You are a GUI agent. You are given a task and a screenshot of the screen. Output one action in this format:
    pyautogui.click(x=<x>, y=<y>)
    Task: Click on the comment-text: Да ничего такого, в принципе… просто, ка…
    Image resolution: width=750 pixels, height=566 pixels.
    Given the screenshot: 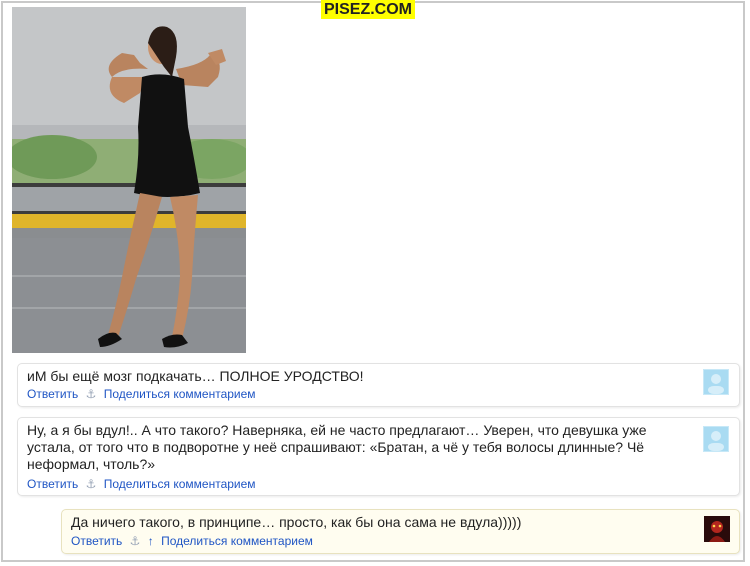 What is the action you would take?
    pyautogui.click(x=296, y=522)
    